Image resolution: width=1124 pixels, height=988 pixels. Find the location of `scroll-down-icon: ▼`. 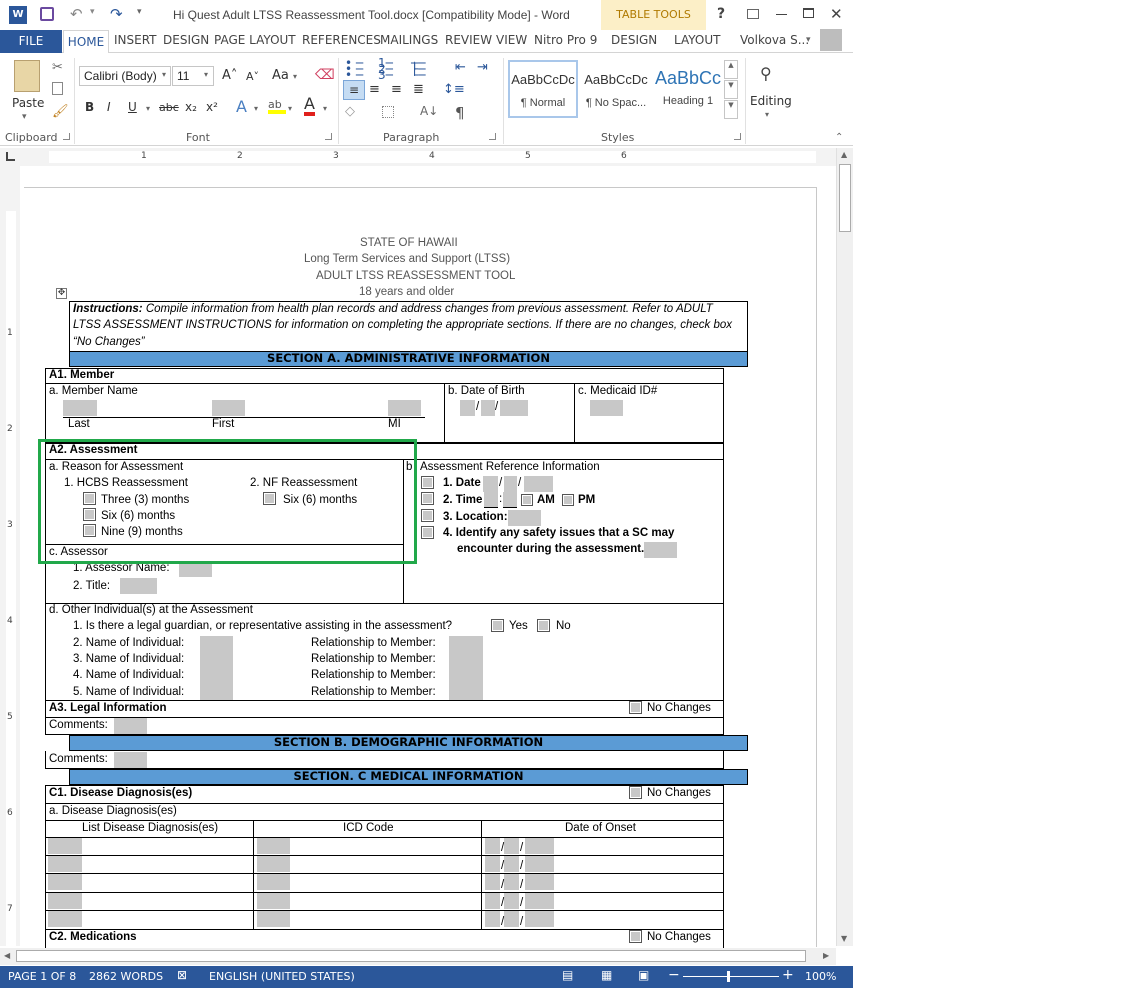

scroll-down-icon: ▼ is located at coordinates (844, 938).